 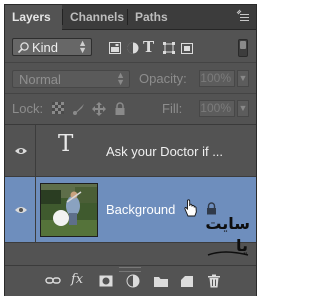 I want to click on pixel-filter-icon, so click(x=115, y=48).